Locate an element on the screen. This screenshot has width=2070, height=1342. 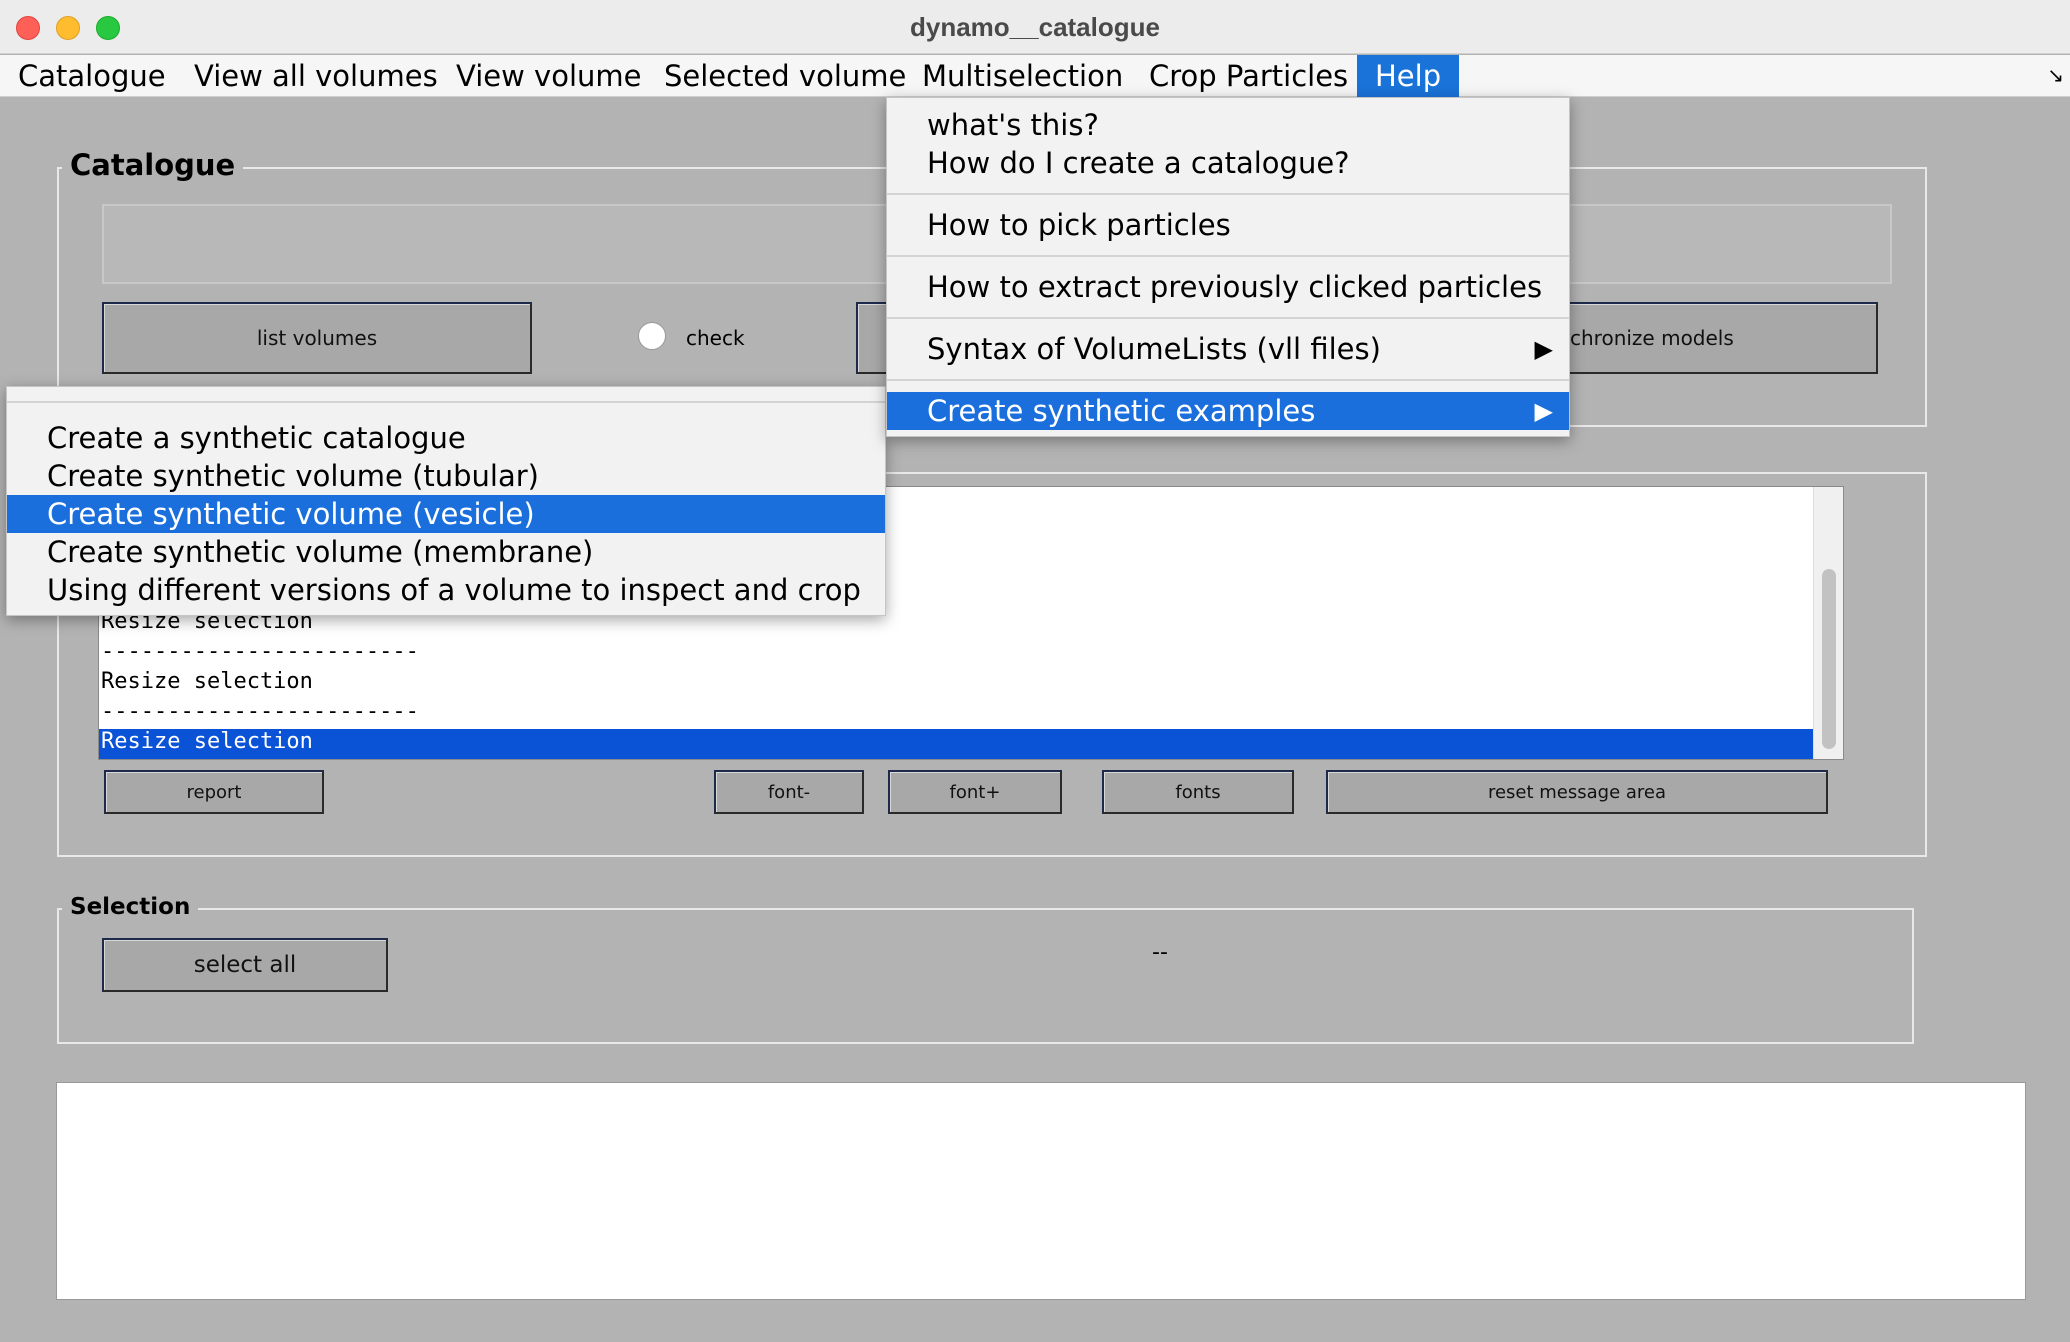
menu-how-create-catalogue: How do I create a catalogue? is located at coordinates (1228, 163).